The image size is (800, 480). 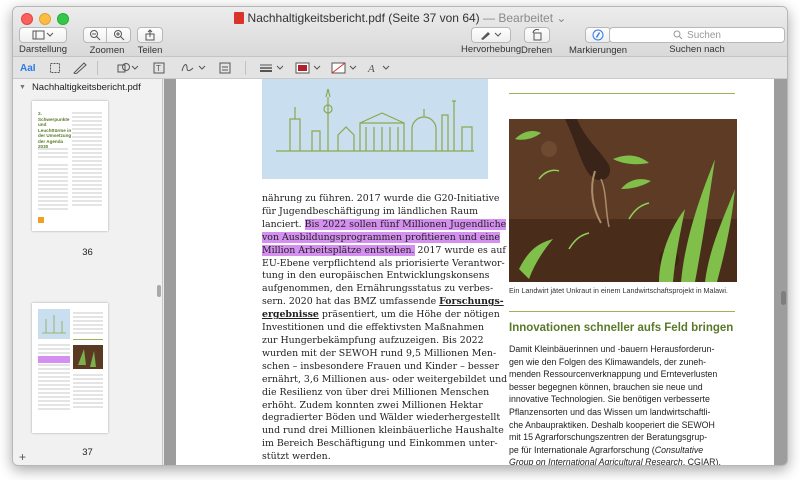 I want to click on share-label: Teilen, so click(x=150, y=50).